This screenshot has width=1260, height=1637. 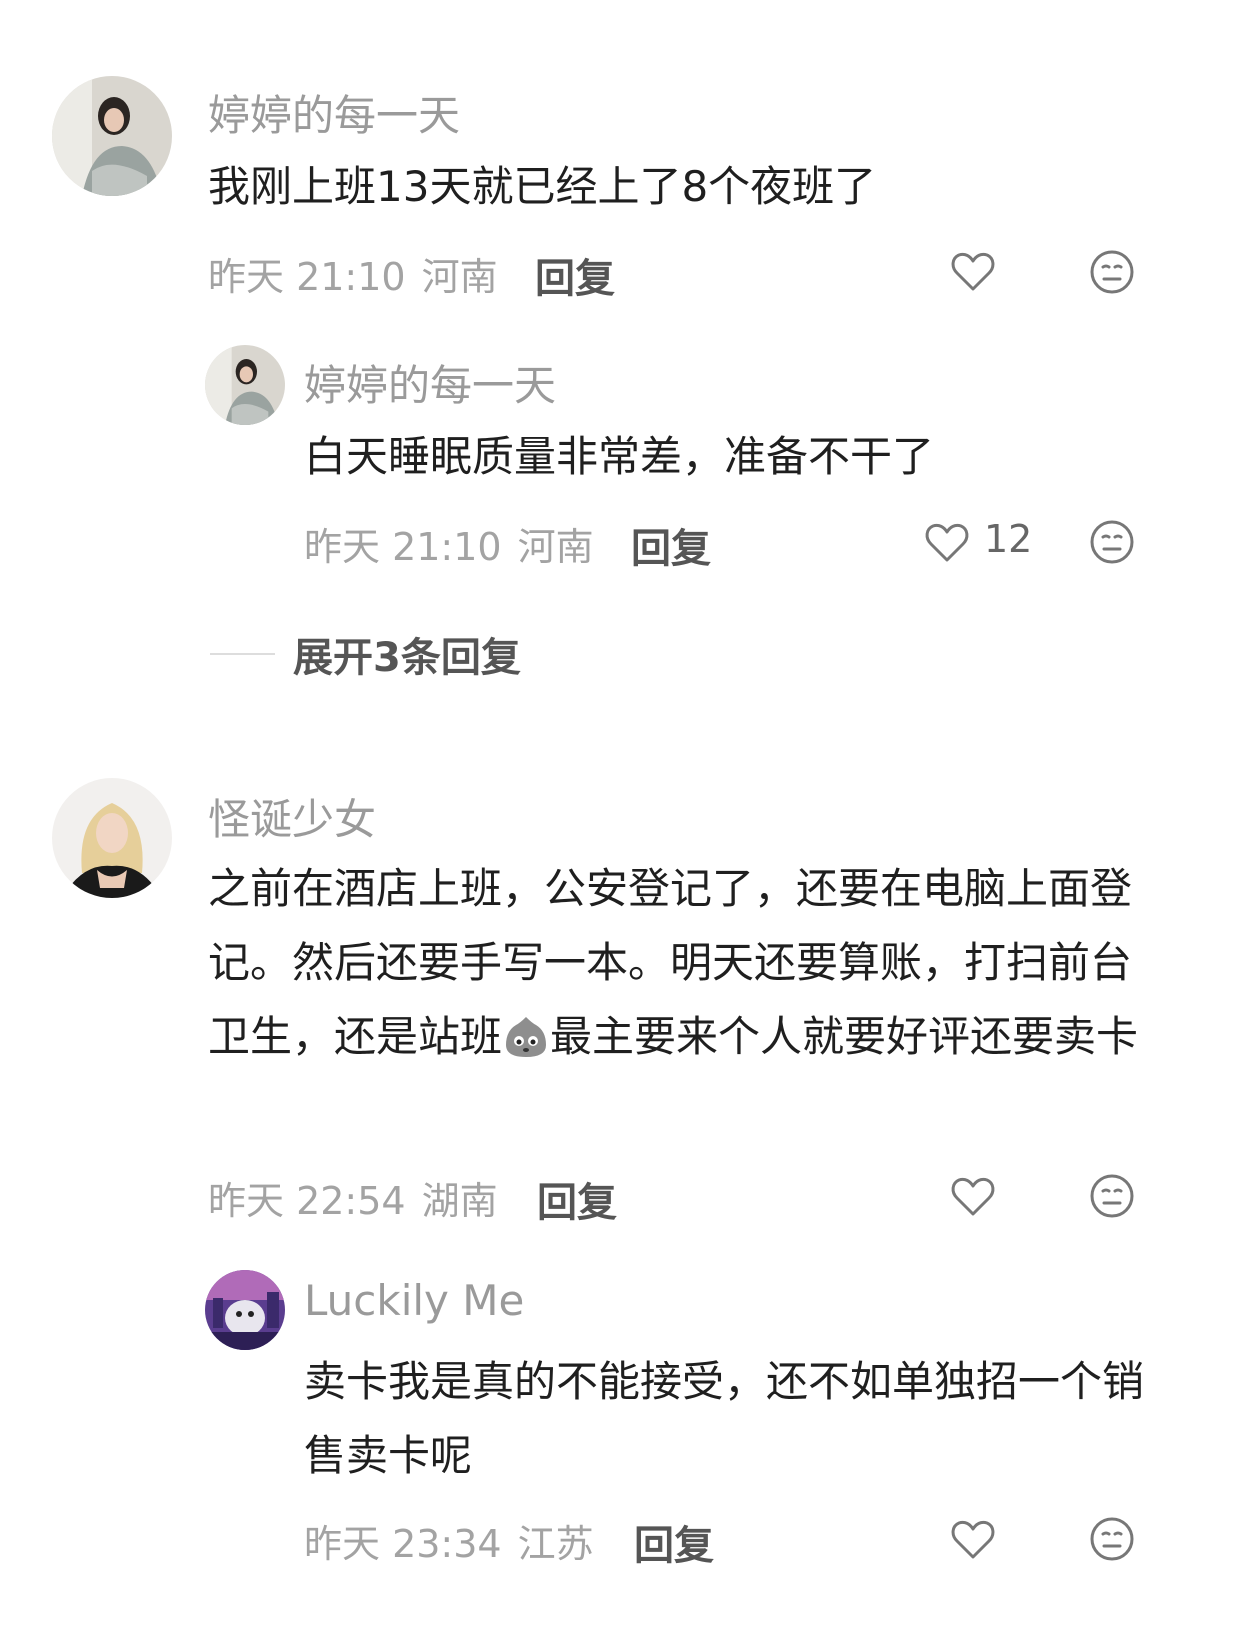 What do you see at coordinates (844, 1036) in the screenshot?
I see `comment-text-part: 最主要来个人就要好评还要卖卡` at bounding box center [844, 1036].